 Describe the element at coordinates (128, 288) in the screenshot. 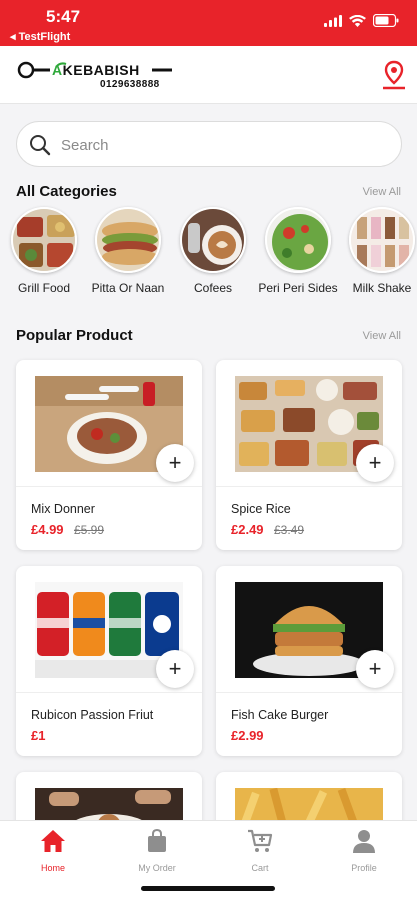

I see `category-label: Pitta Or Naan` at that location.